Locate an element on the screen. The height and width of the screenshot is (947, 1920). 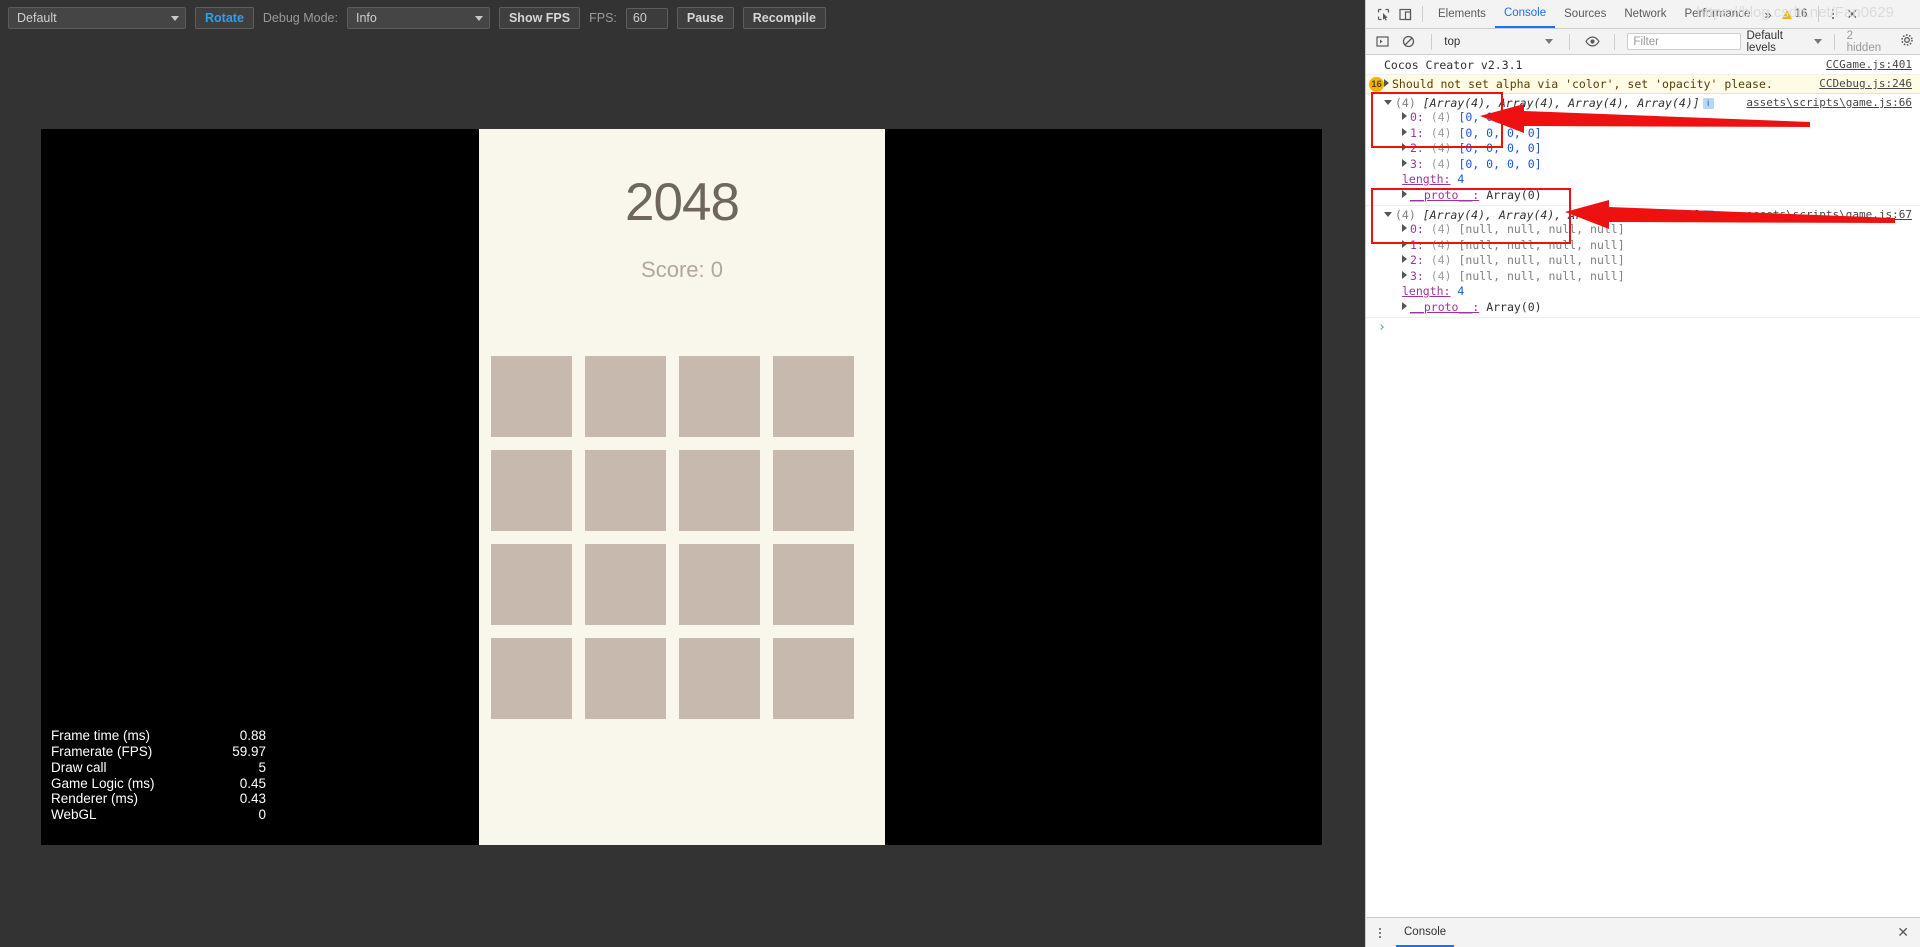
rotate-button: Rotate is located at coordinates (224, 18).